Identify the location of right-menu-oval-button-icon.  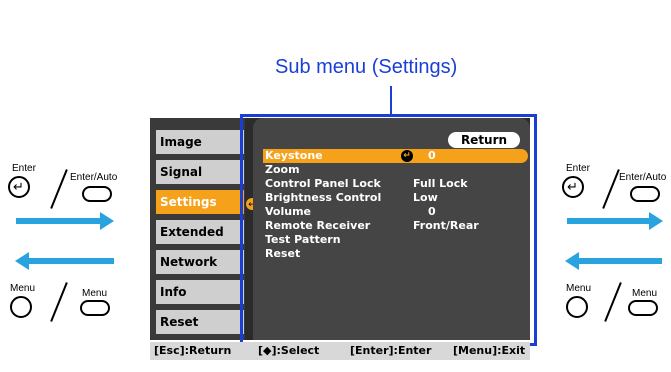
(643, 308).